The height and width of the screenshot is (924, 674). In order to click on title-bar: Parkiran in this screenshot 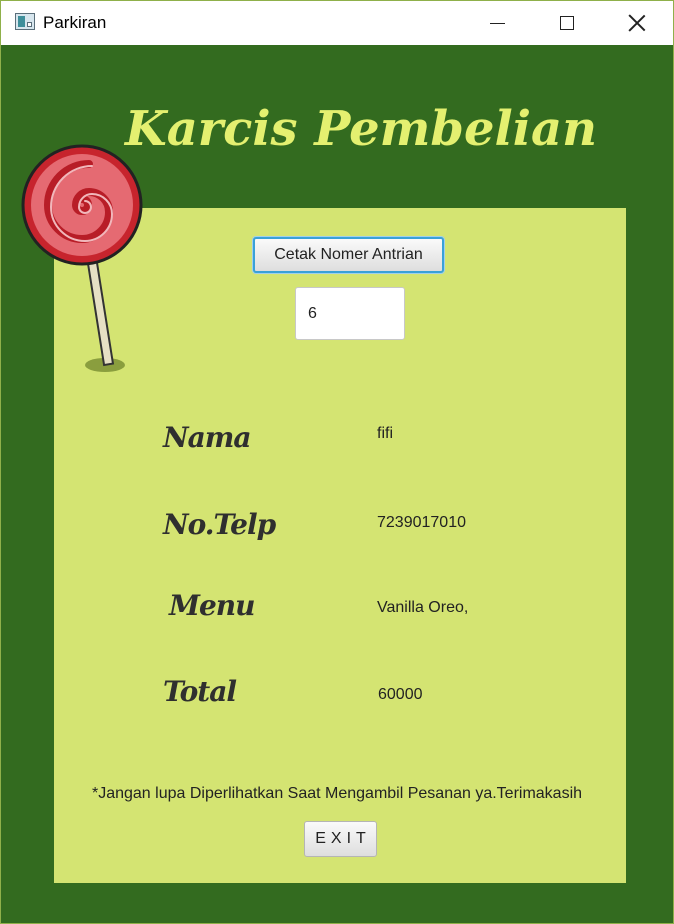, I will do `click(337, 23)`.